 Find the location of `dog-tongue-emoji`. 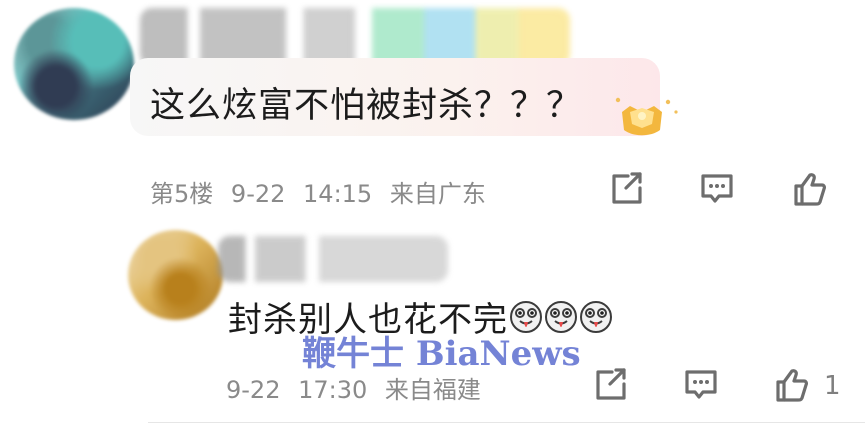

dog-tongue-emoji is located at coordinates (596, 317).